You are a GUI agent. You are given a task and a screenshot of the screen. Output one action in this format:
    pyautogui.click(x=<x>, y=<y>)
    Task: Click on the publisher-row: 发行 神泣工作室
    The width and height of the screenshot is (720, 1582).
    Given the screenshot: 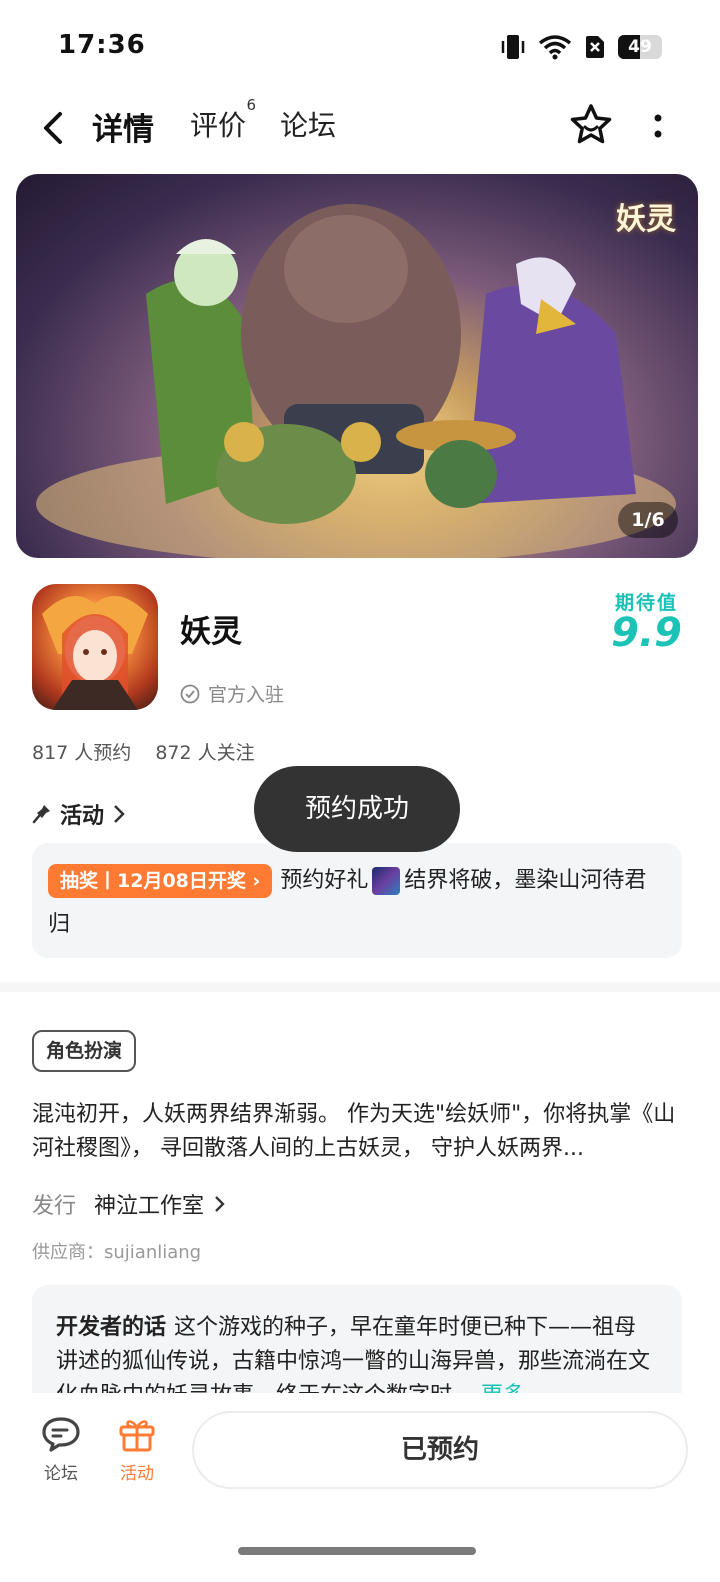 What is the action you would take?
    pyautogui.click(x=130, y=1204)
    